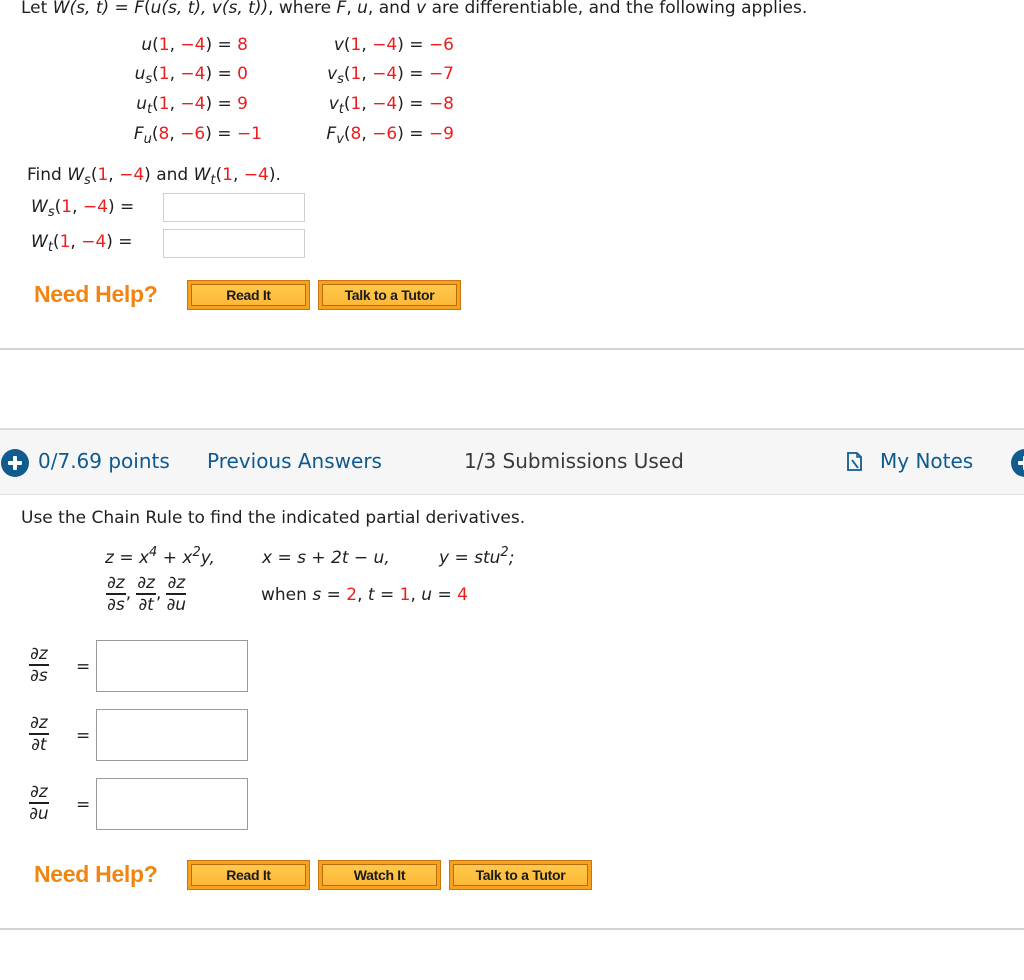 This screenshot has width=1024, height=980. What do you see at coordinates (294, 461) in the screenshot?
I see `previous-answers-link: Previous Answers` at bounding box center [294, 461].